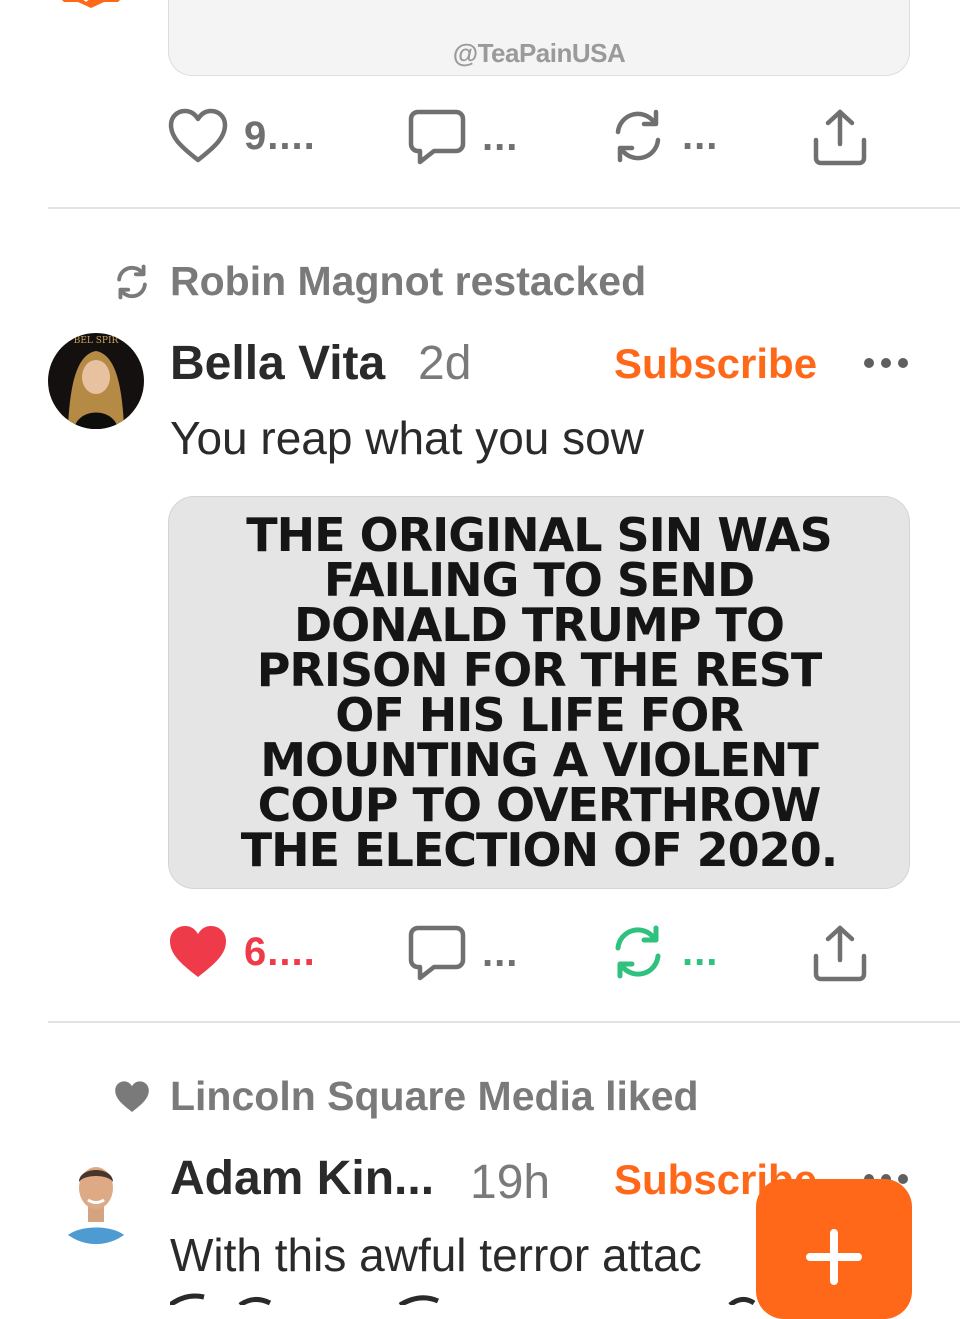 This screenshot has width=960, height=1319. What do you see at coordinates (715, 364) in the screenshot?
I see `subscribe-button: Subscribe` at bounding box center [715, 364].